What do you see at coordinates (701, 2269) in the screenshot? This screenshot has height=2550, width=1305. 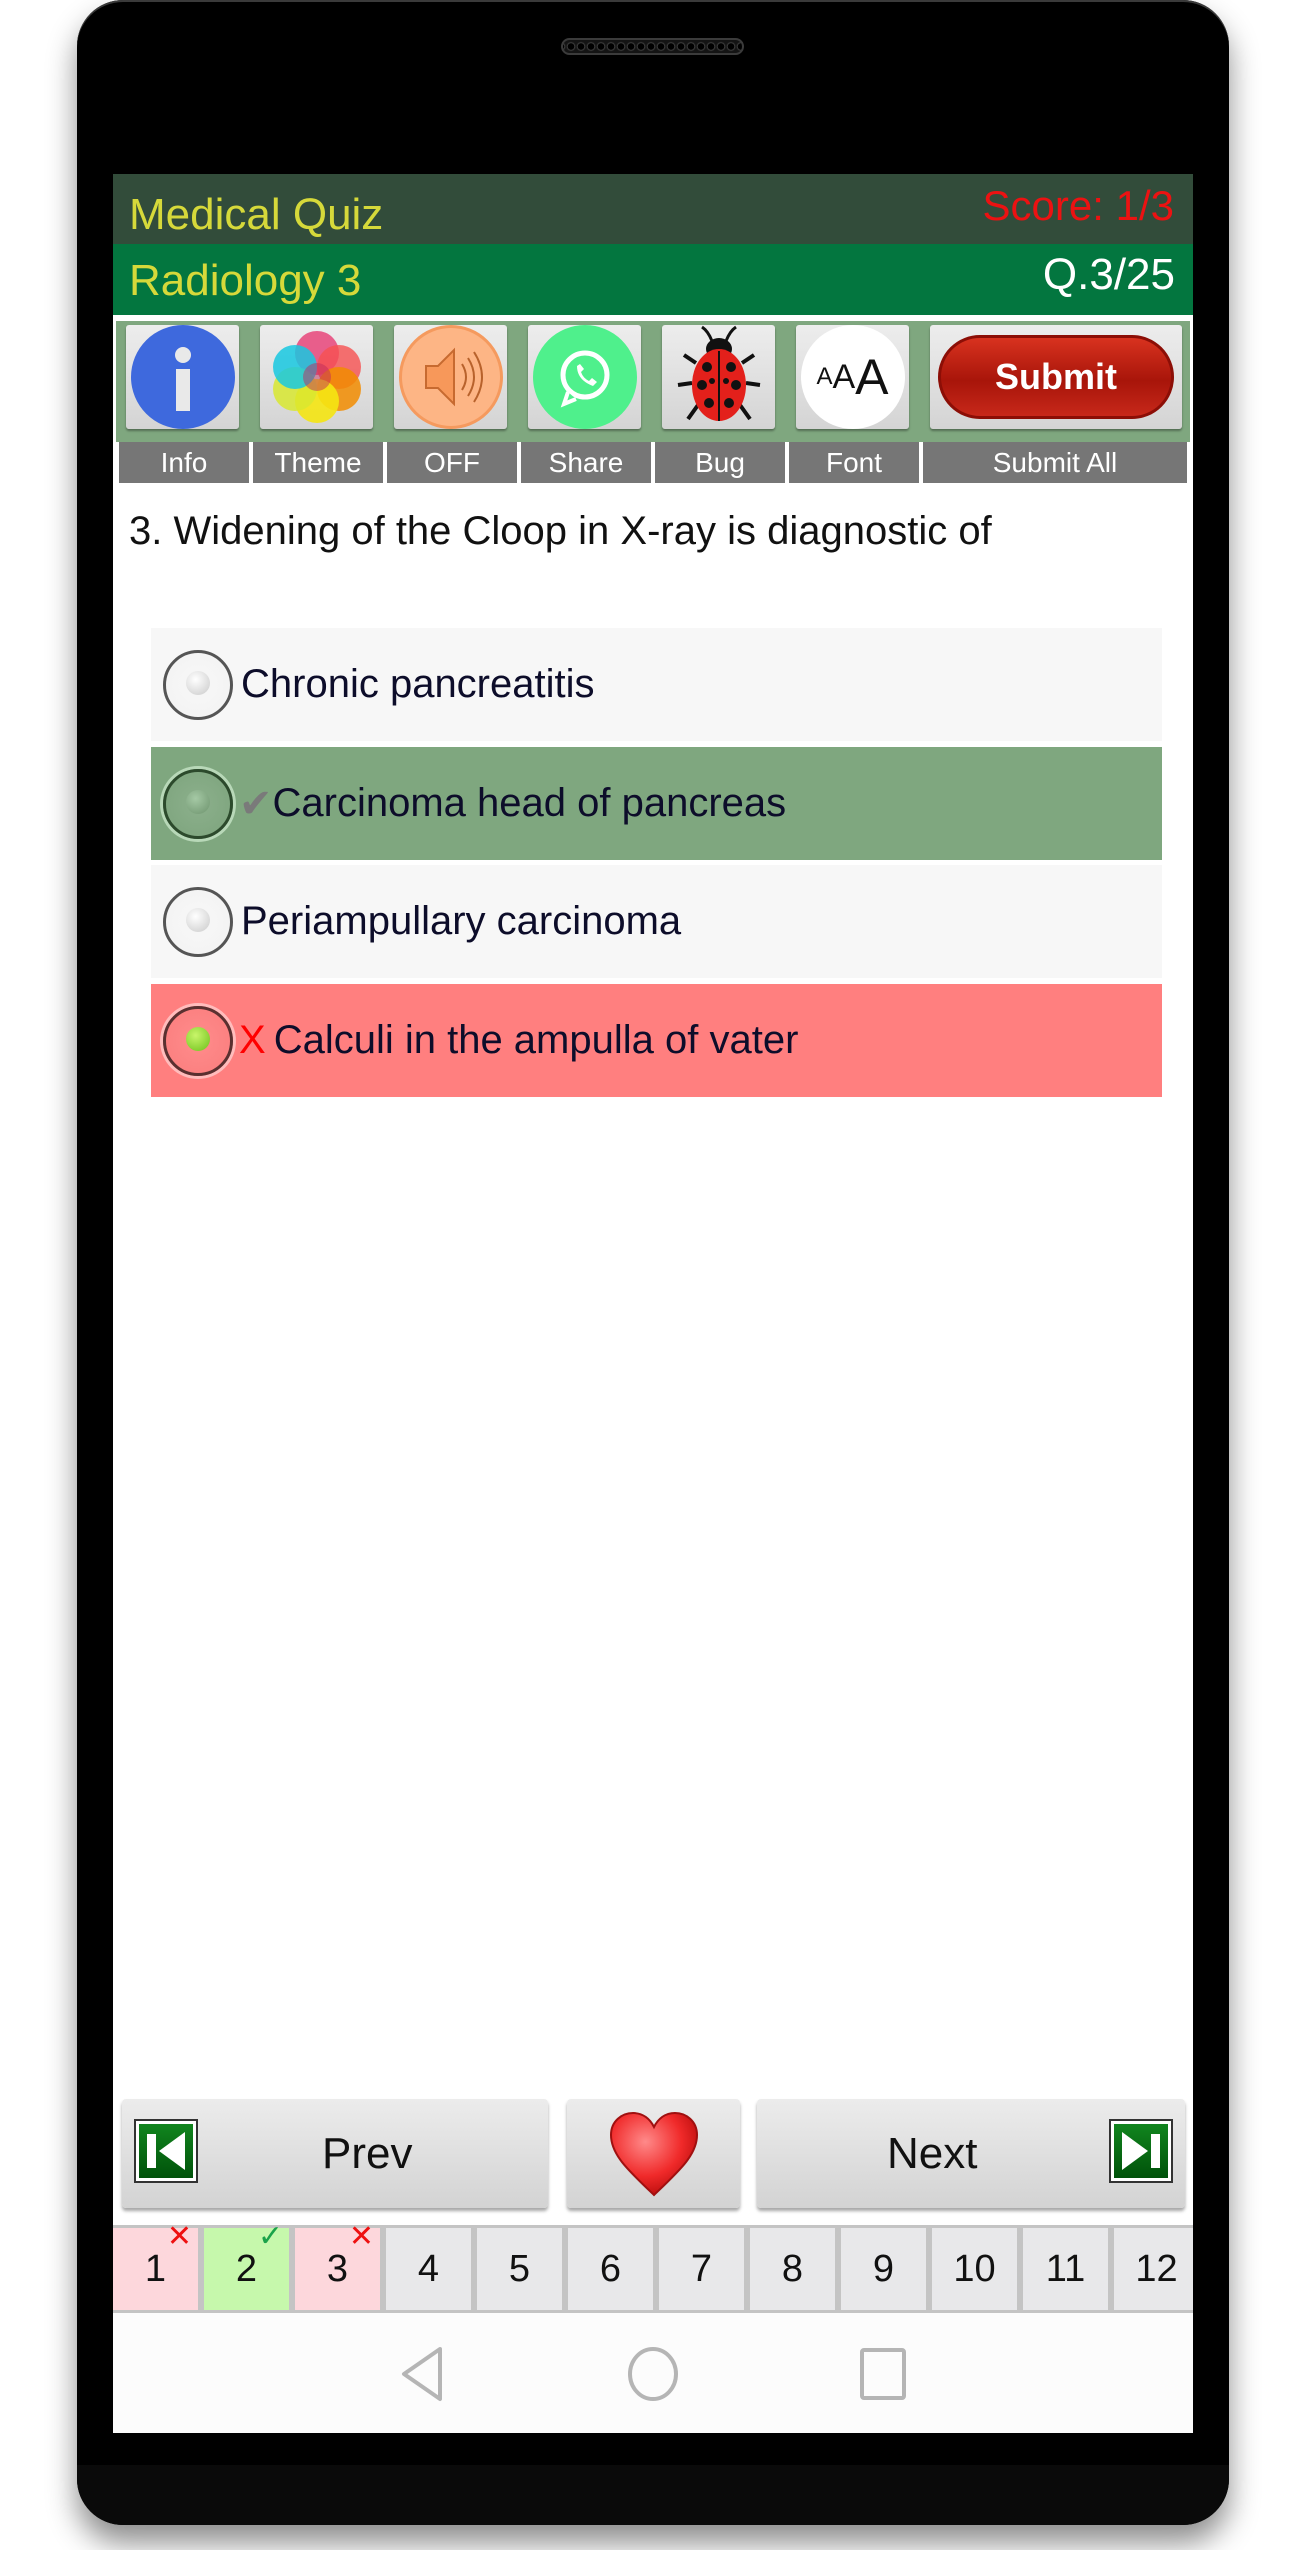 I see `question-cell-7: 7` at bounding box center [701, 2269].